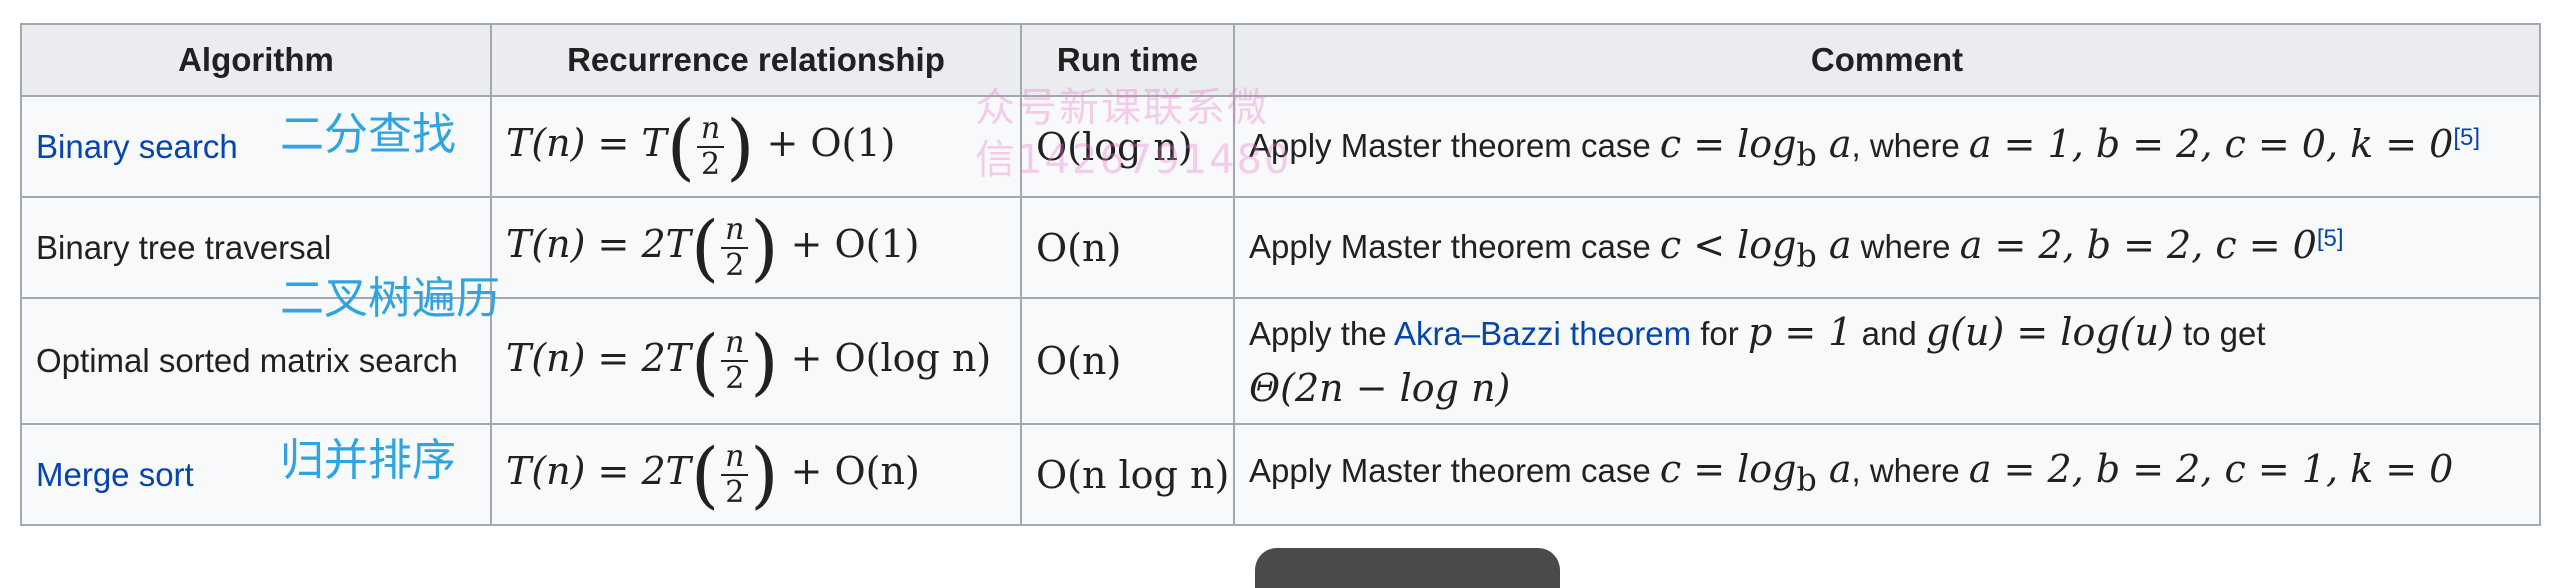 The width and height of the screenshot is (2566, 588). I want to click on comment-text: and, so click(1889, 333).